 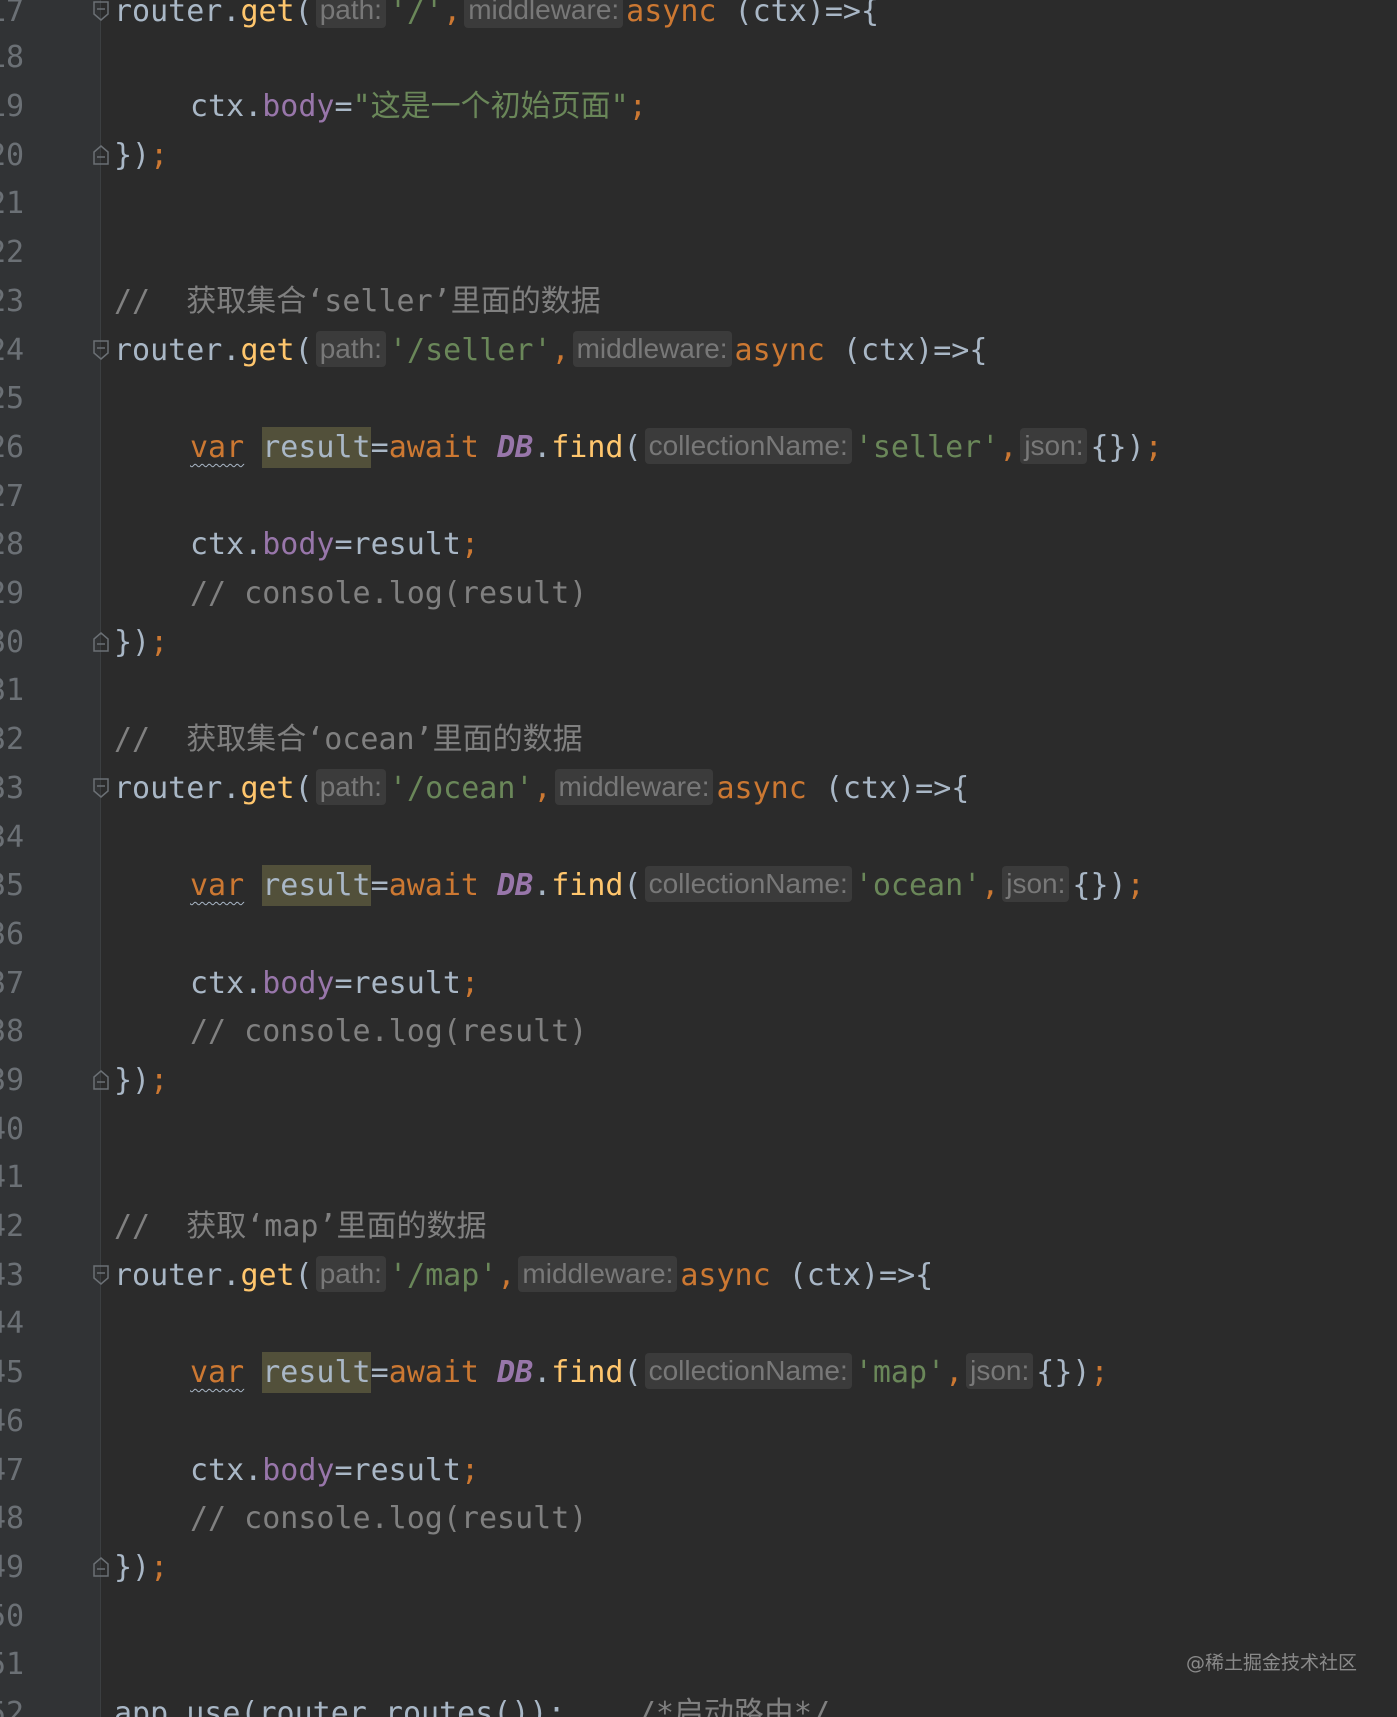 I want to click on code-comment: // 获取集合‘ocean’里面的数据, so click(x=348, y=739).